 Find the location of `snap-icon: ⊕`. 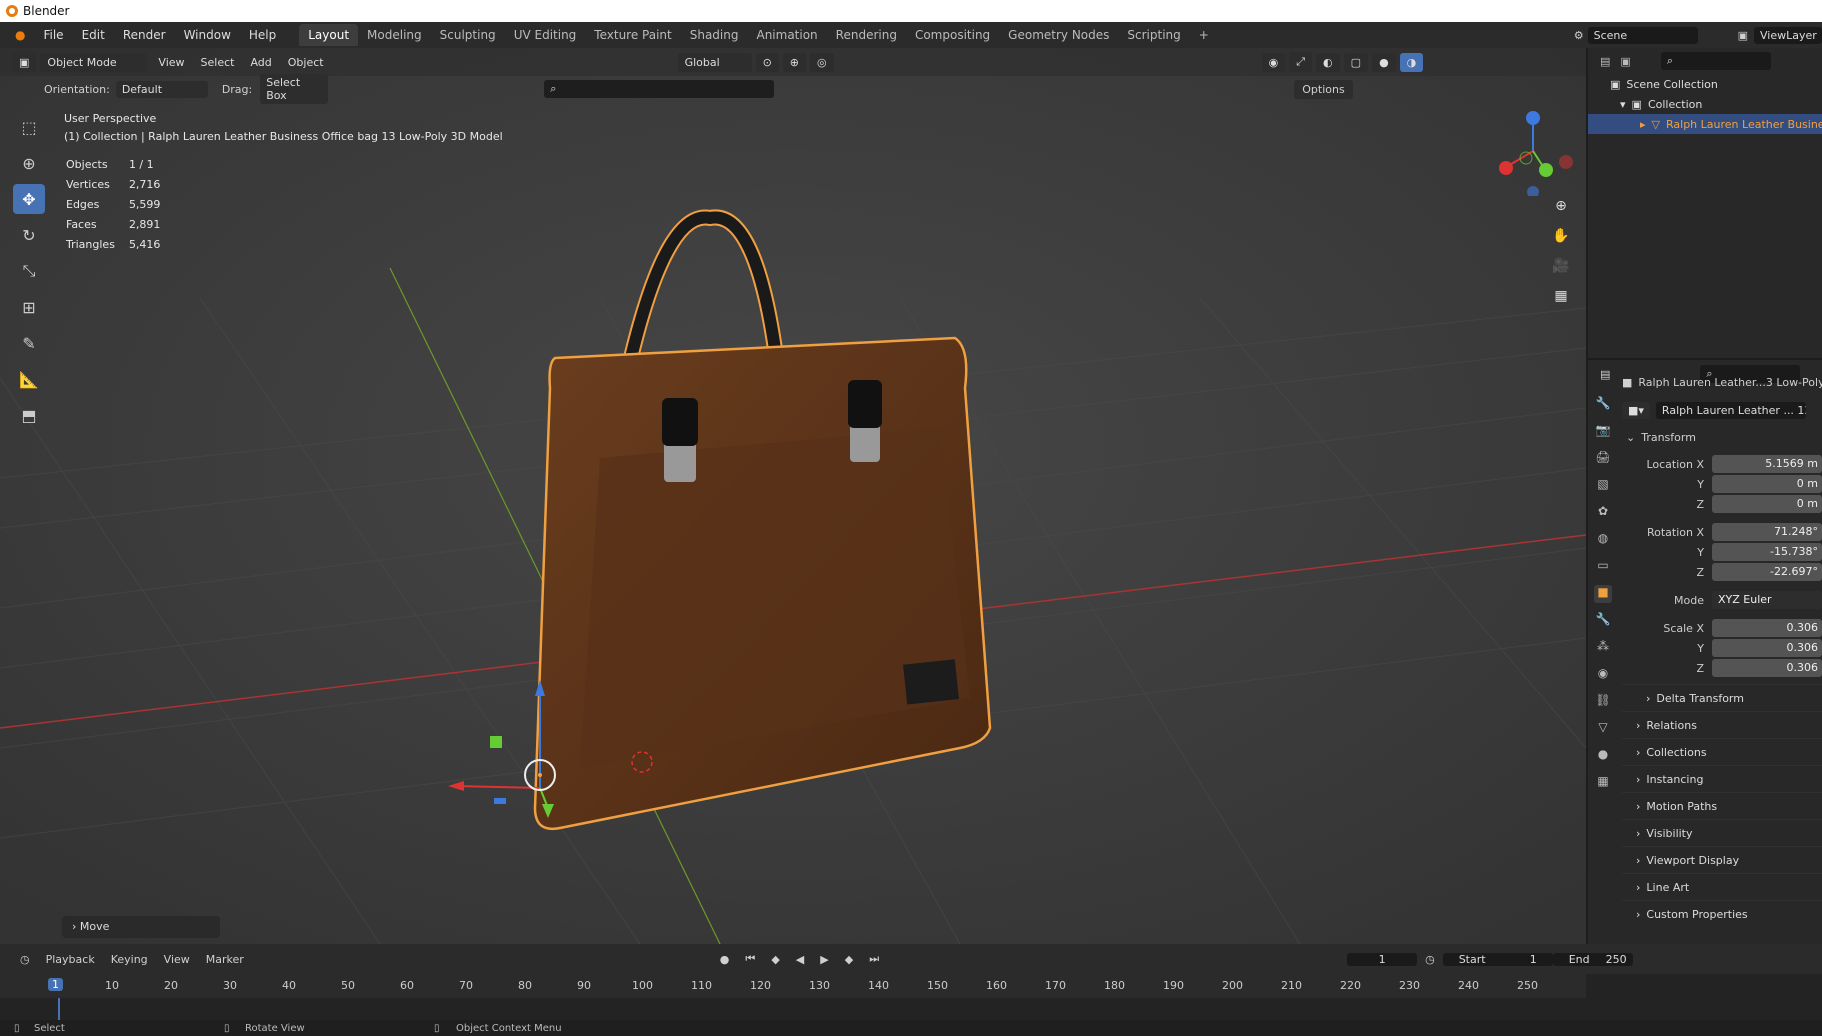

snap-icon: ⊕ is located at coordinates (794, 62).